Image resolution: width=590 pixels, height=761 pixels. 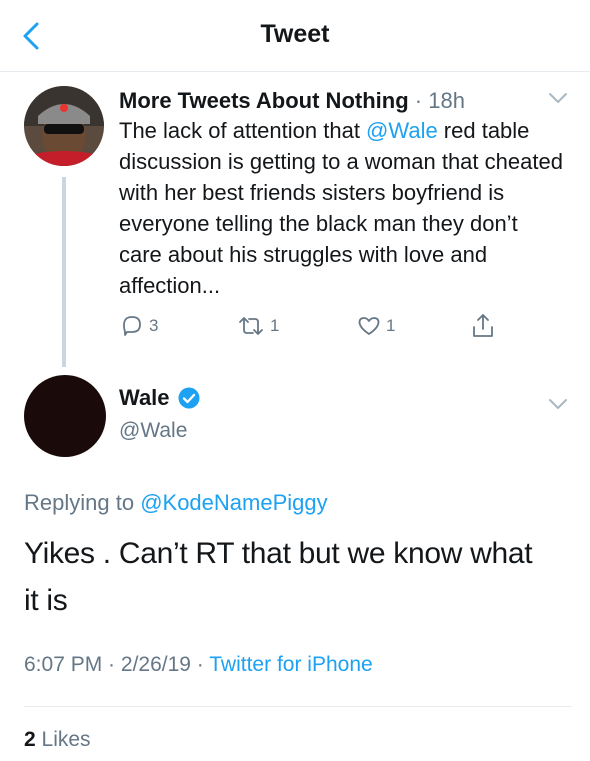 What do you see at coordinates (144, 398) in the screenshot?
I see `author-name: Wale` at bounding box center [144, 398].